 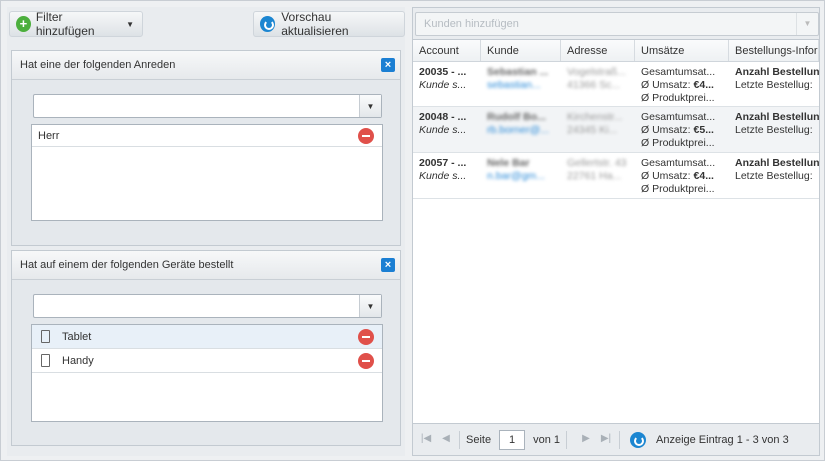 What do you see at coordinates (682, 50) in the screenshot?
I see `column-header-sales: Umsätze` at bounding box center [682, 50].